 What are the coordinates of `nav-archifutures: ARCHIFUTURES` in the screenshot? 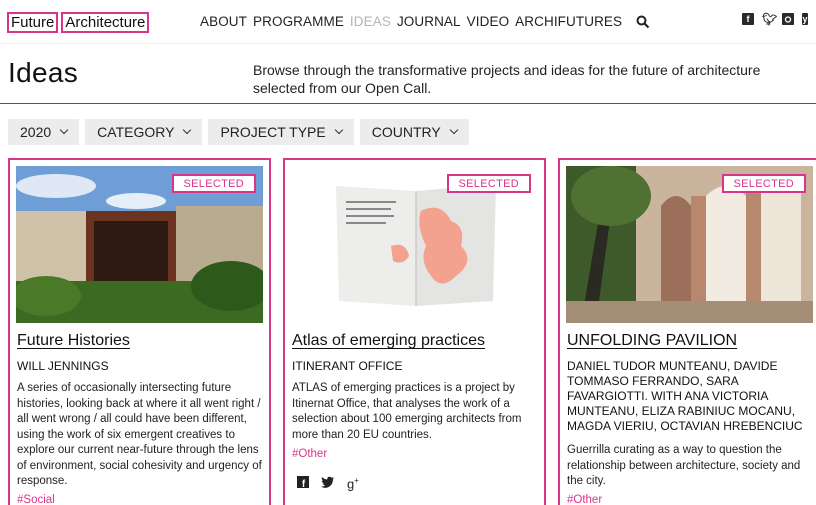 It's located at (568, 22).